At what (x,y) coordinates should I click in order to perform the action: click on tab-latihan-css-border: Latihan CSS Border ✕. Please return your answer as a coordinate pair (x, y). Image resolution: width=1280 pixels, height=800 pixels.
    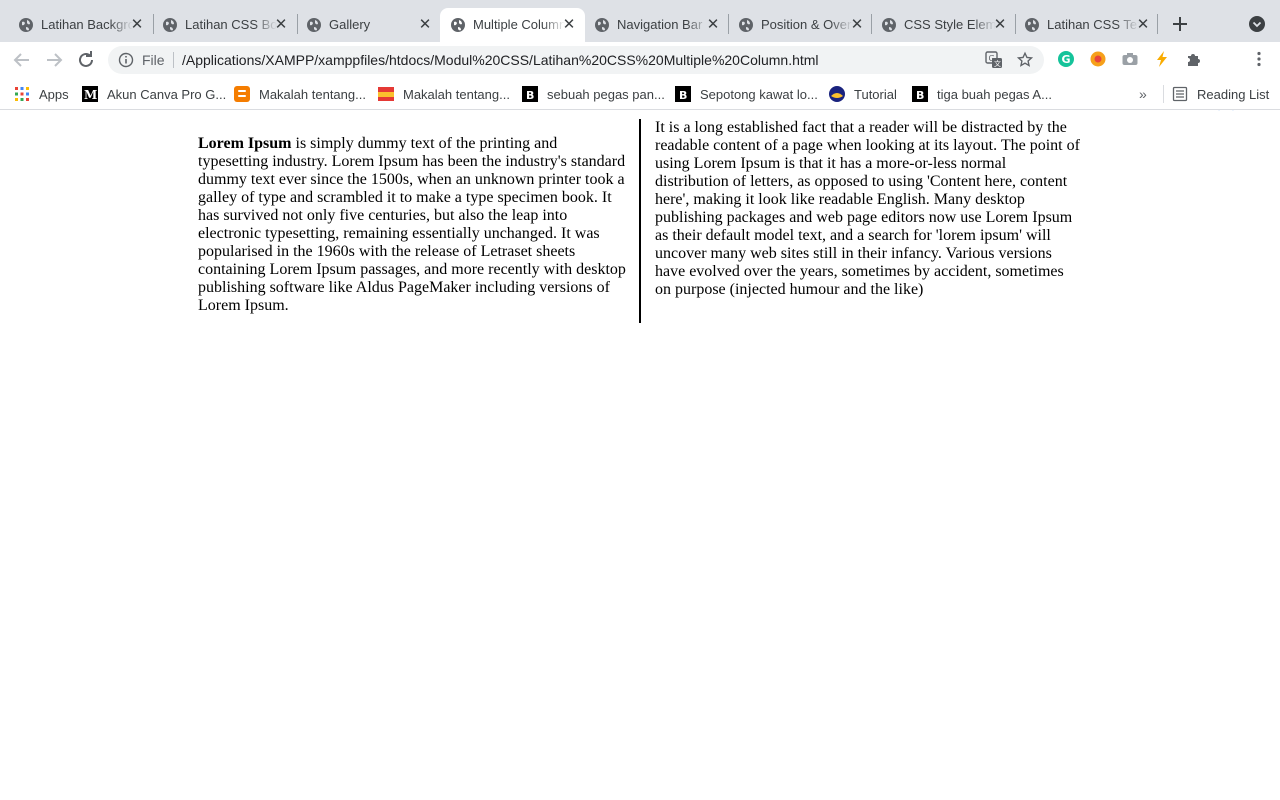
    Looking at the image, I should click on (223, 25).